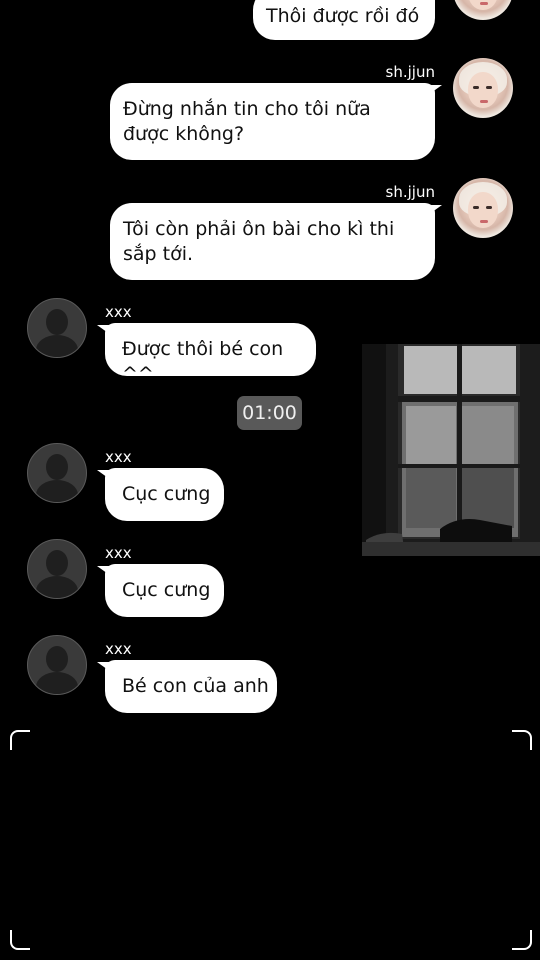  What do you see at coordinates (195, 686) in the screenshot?
I see `message-text: Bé con của anh` at bounding box center [195, 686].